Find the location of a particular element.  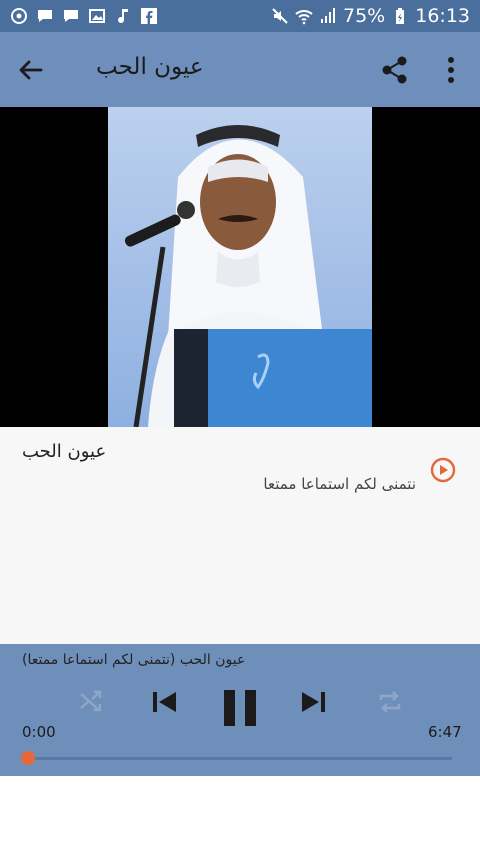

mute-icon is located at coordinates (280, 16).